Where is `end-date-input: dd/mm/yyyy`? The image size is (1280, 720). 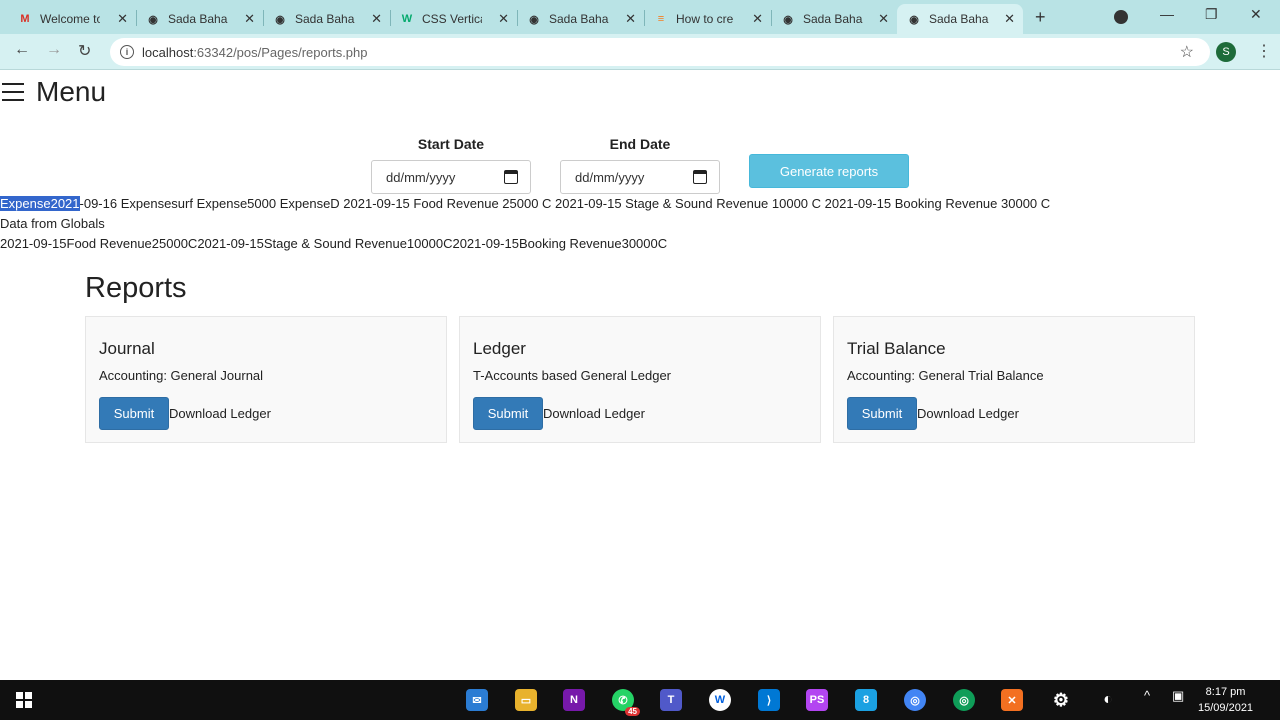 end-date-input: dd/mm/yyyy is located at coordinates (640, 177).